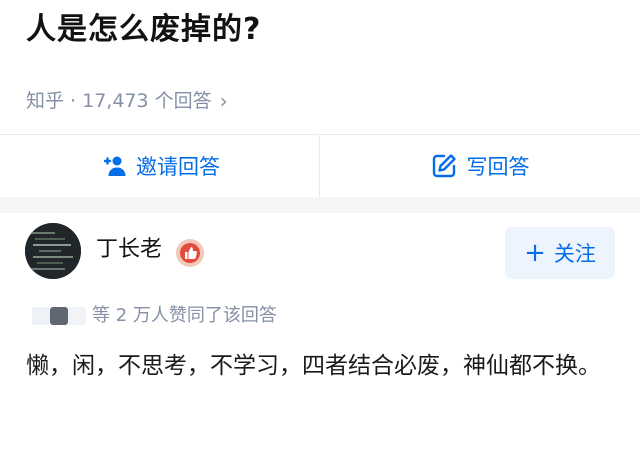 The image size is (640, 452). I want to click on question-action-bar: 邀请回答 写回答, so click(320, 166).